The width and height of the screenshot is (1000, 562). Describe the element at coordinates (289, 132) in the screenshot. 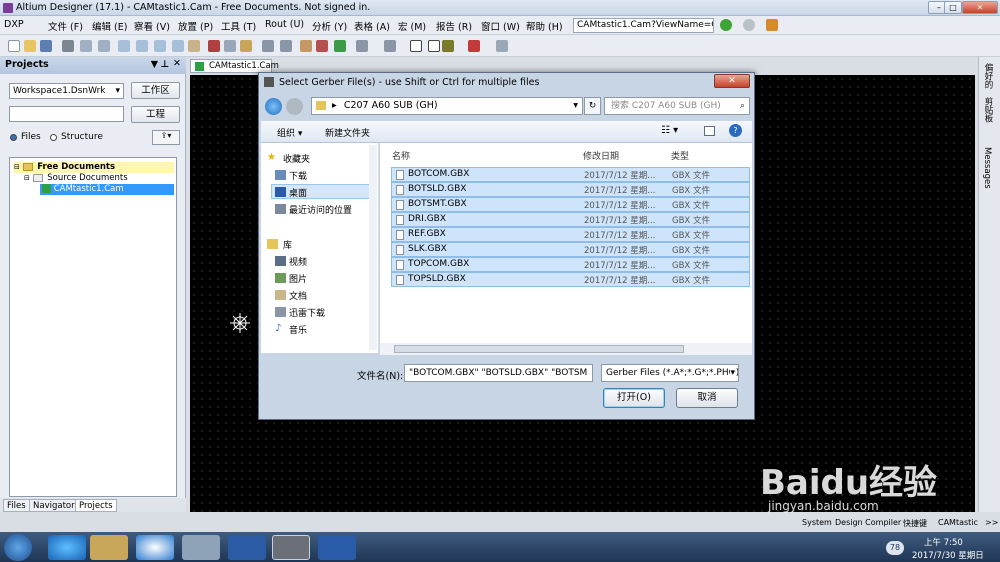

I see `organize-button: 组织 ▾` at that location.